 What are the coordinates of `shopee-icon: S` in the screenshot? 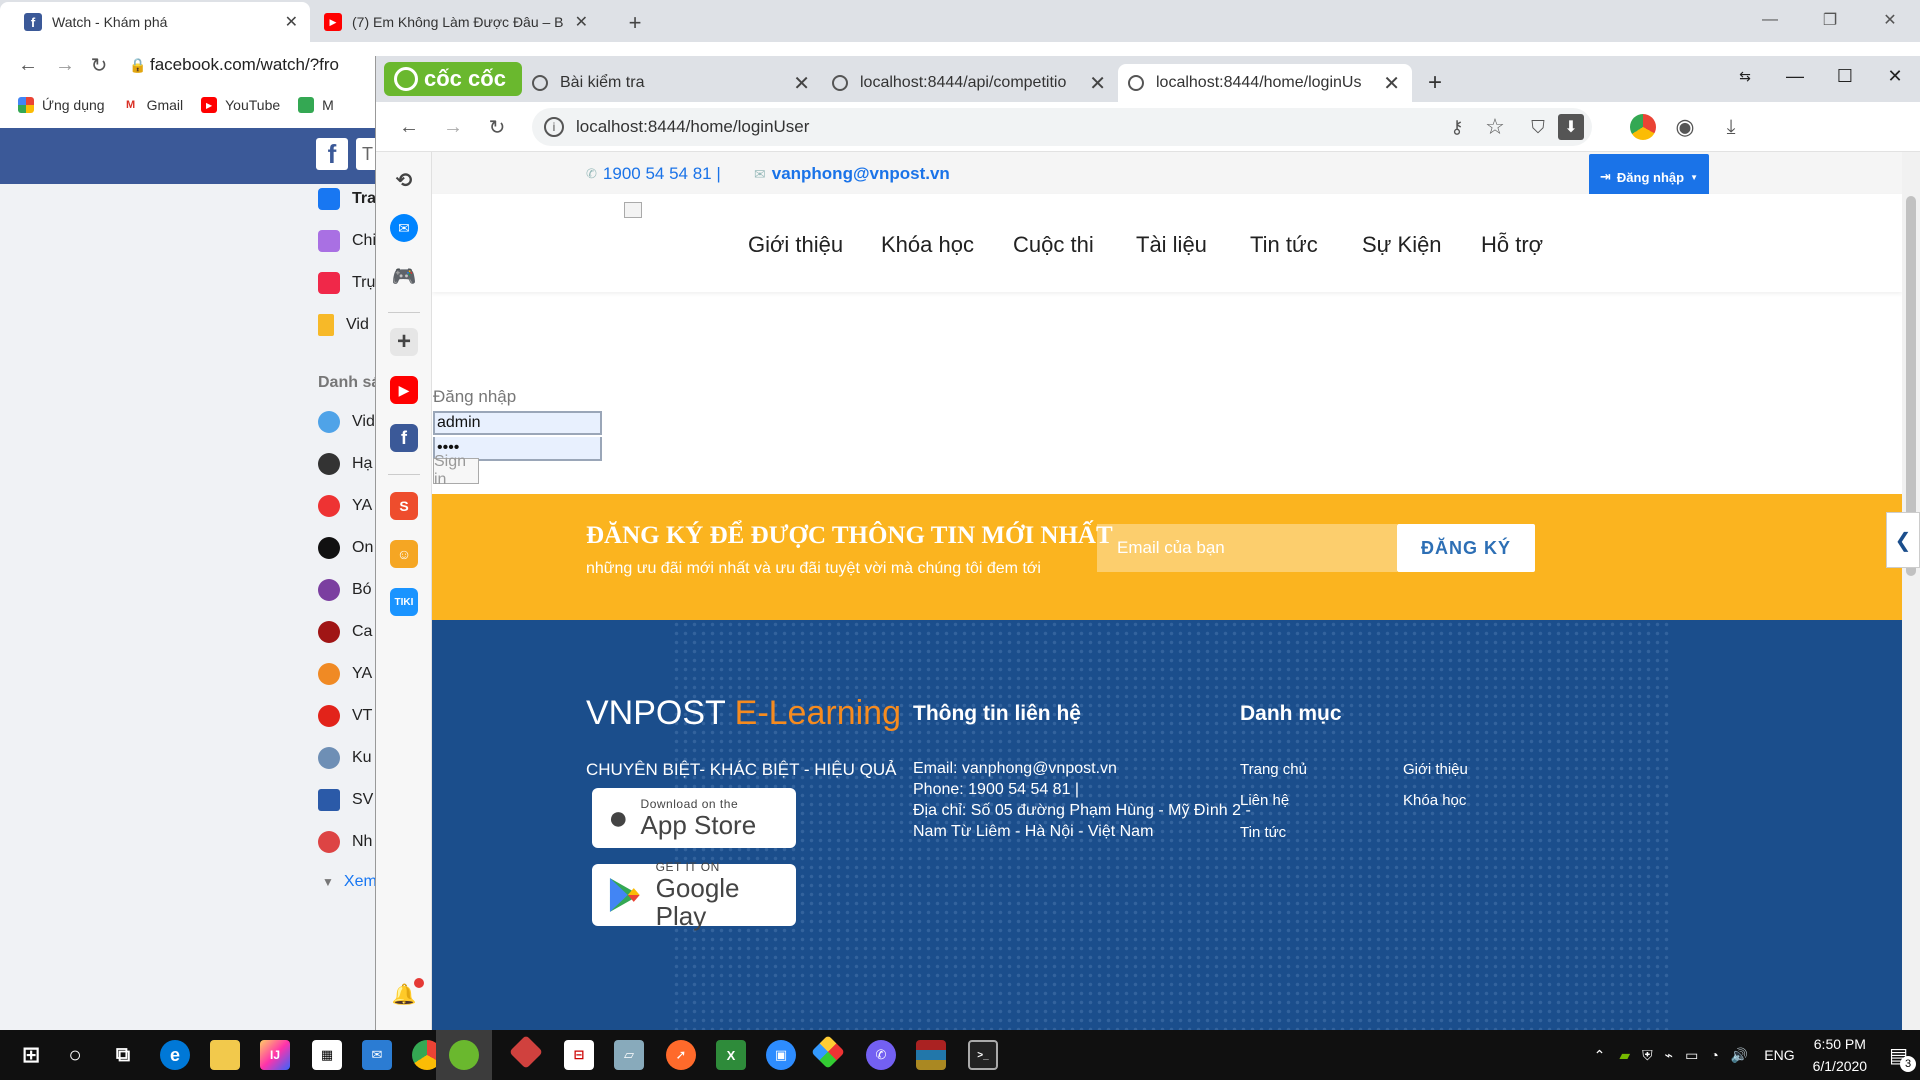 It's located at (404, 506).